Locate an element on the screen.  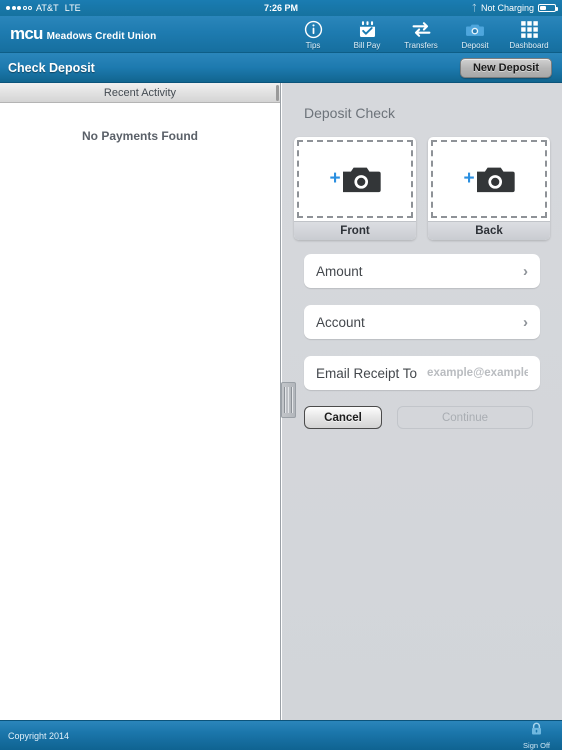
battery-icon is located at coordinates (548, 8).